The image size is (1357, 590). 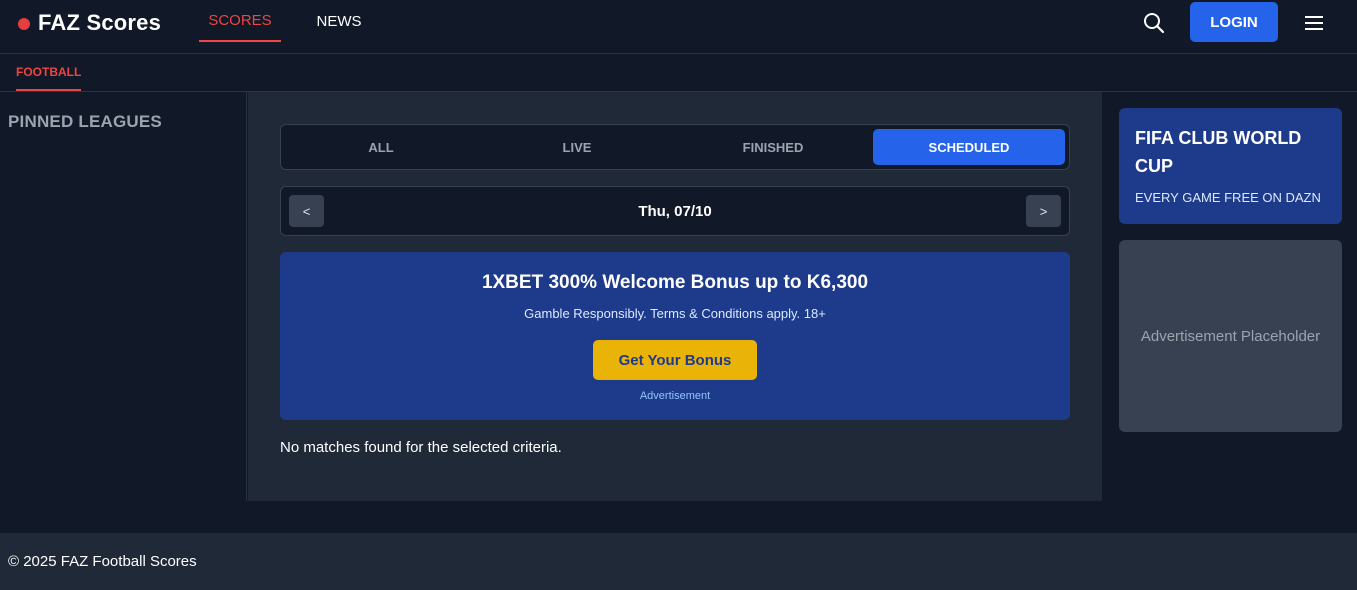 I want to click on menu-button, so click(x=1314, y=23).